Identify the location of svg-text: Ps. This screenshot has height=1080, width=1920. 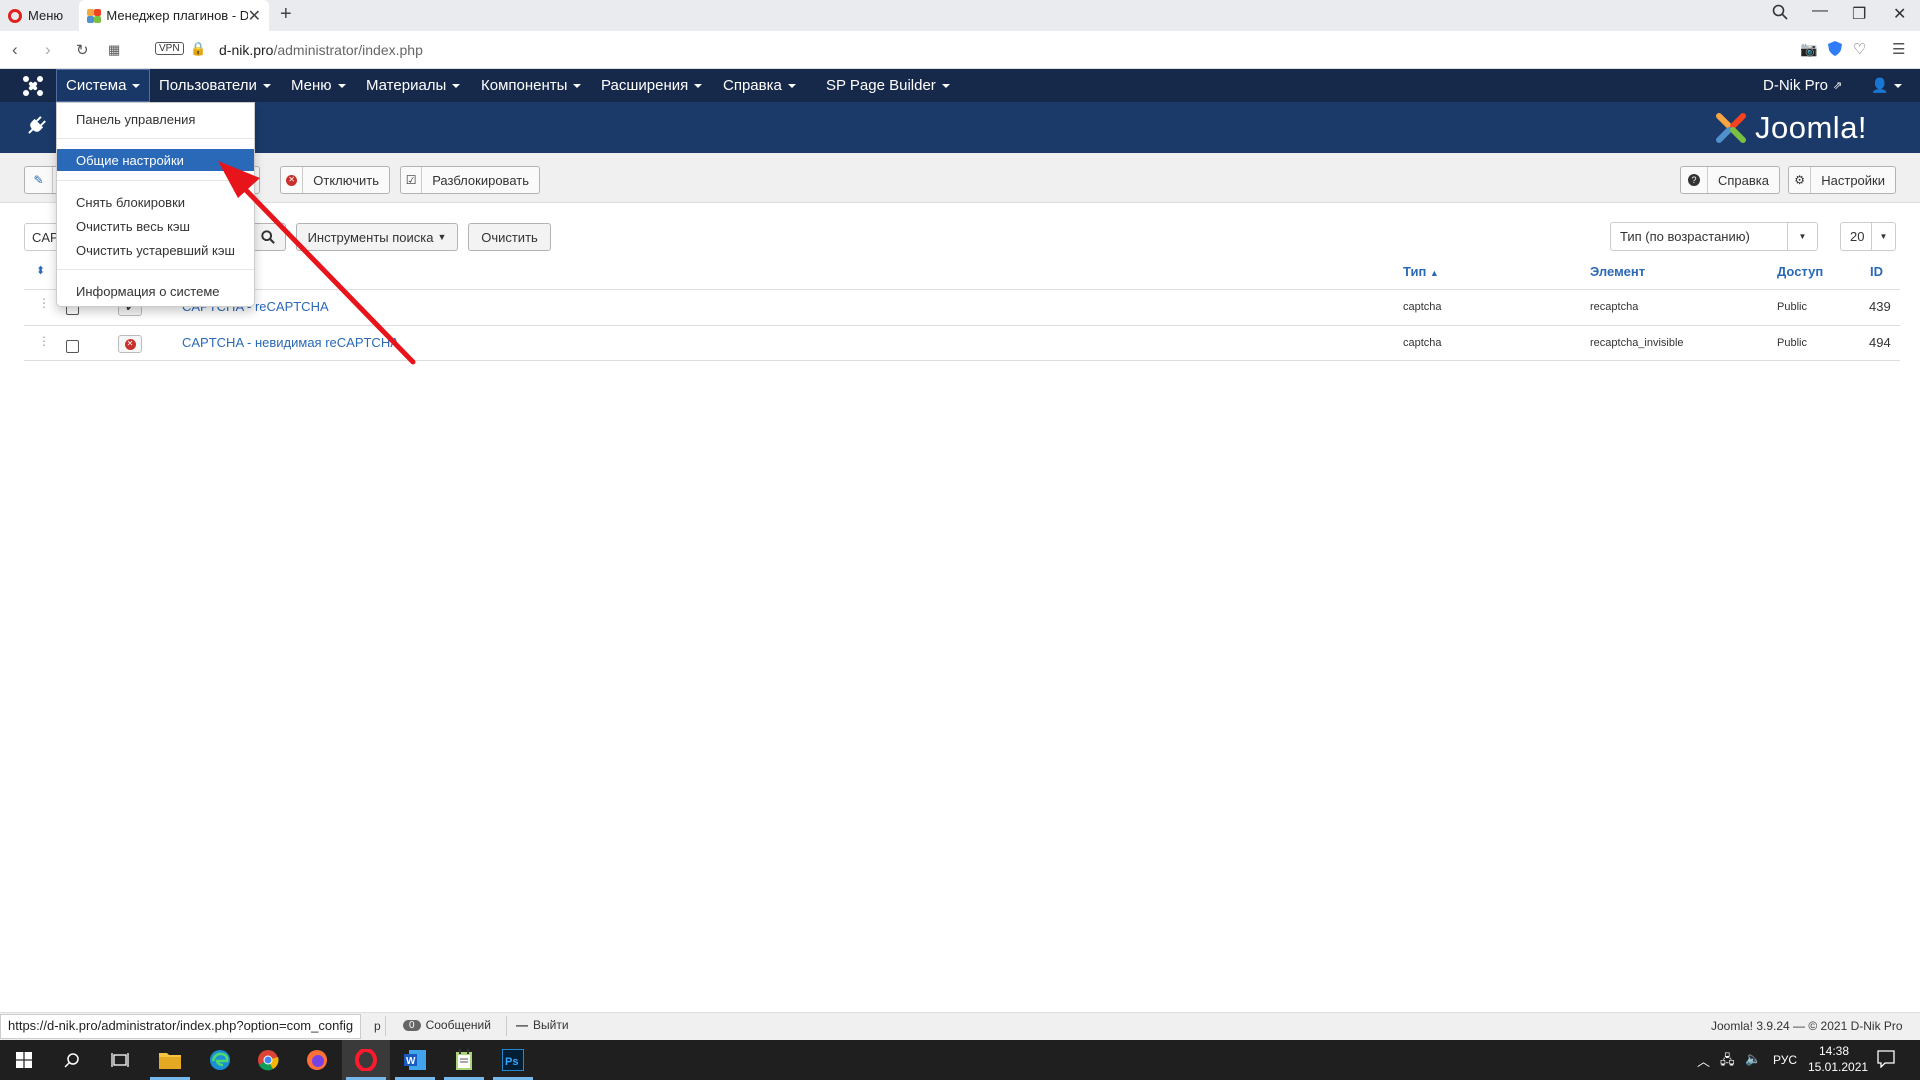
(511, 1062).